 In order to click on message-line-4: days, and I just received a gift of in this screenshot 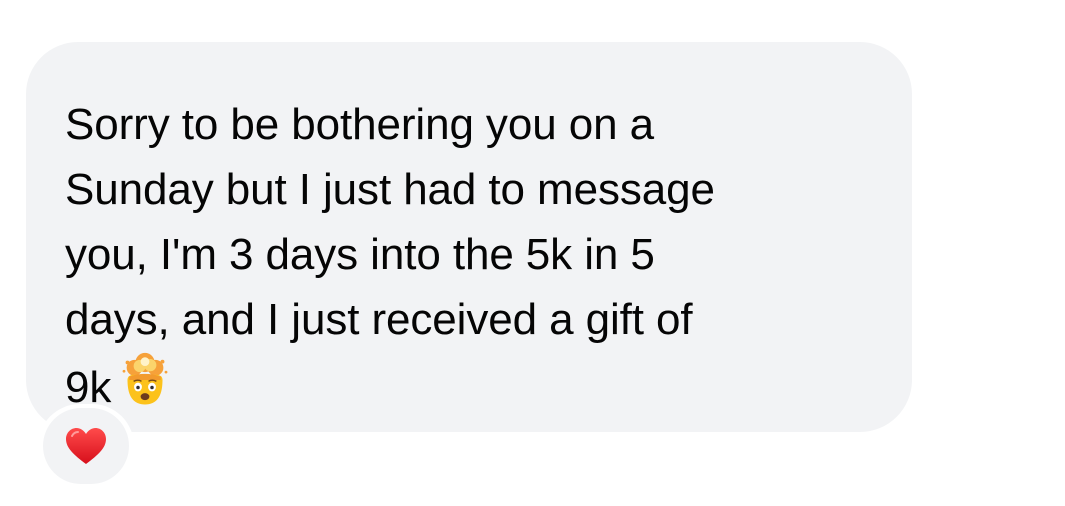, I will do `click(379, 319)`.